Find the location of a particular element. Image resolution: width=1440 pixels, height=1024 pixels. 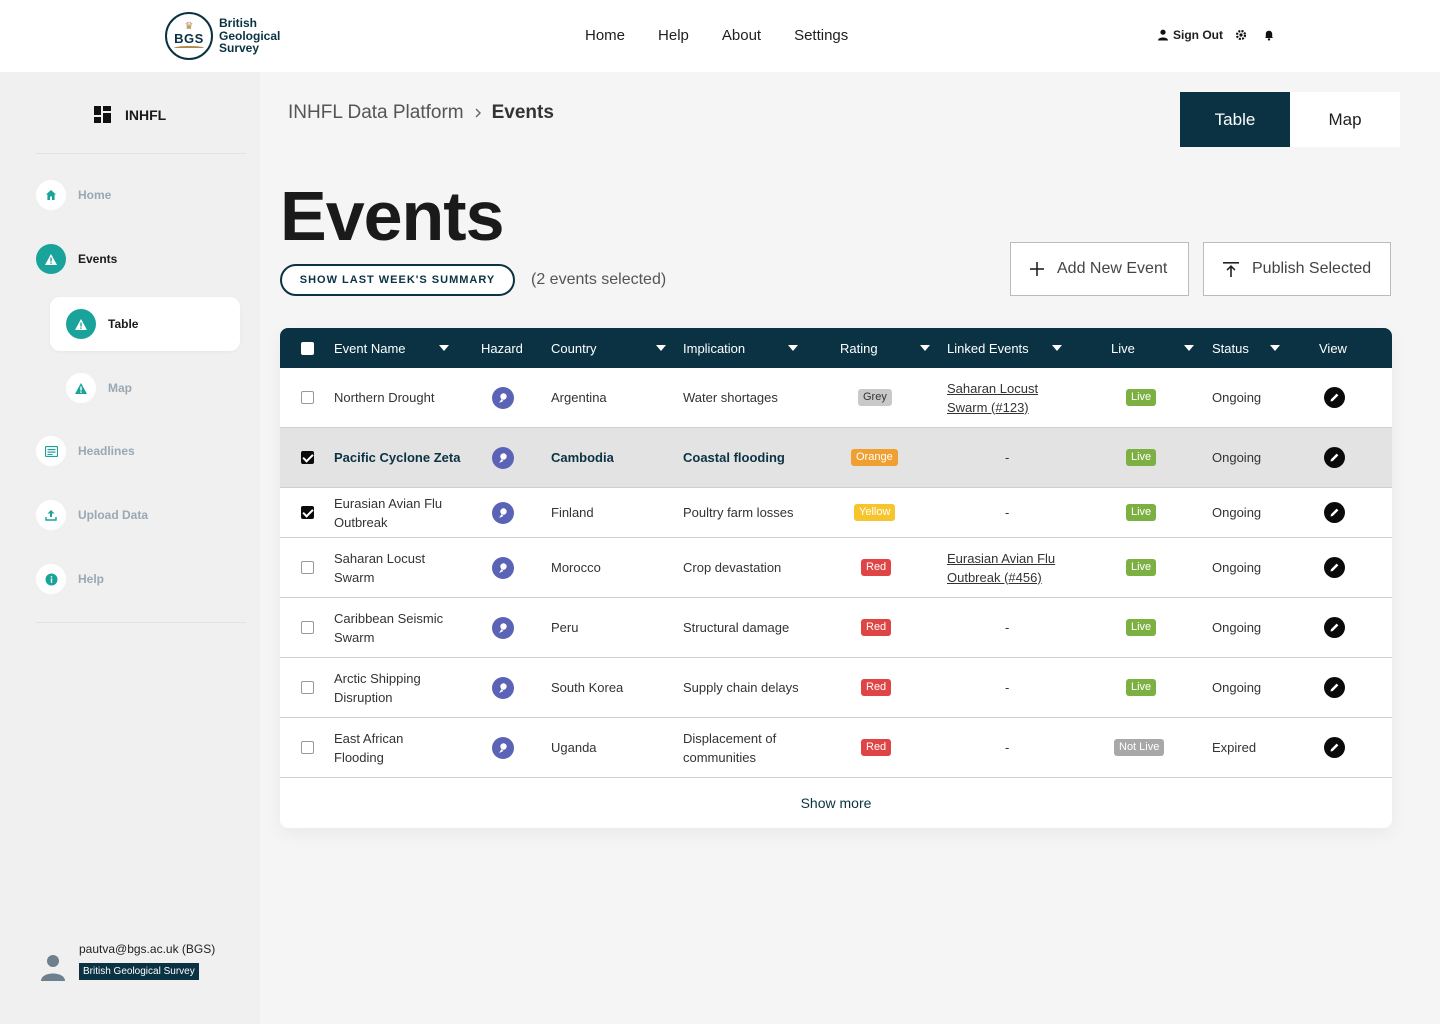

column-header-event-name: Event Name is located at coordinates (370, 348).